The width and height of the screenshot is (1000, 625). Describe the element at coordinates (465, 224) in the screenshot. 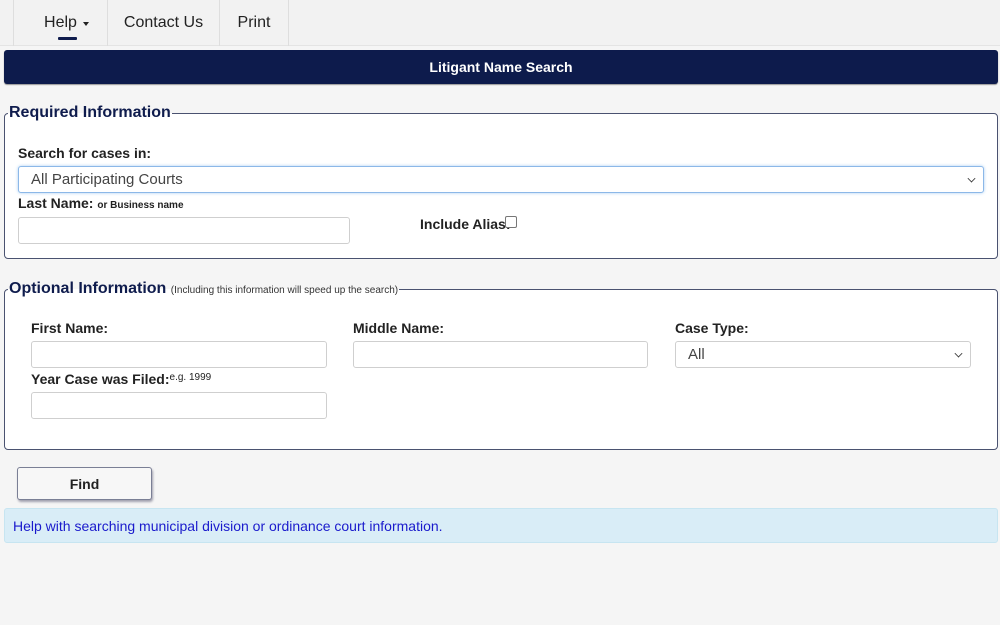

I see `include-alias-label: Include Alias:` at that location.